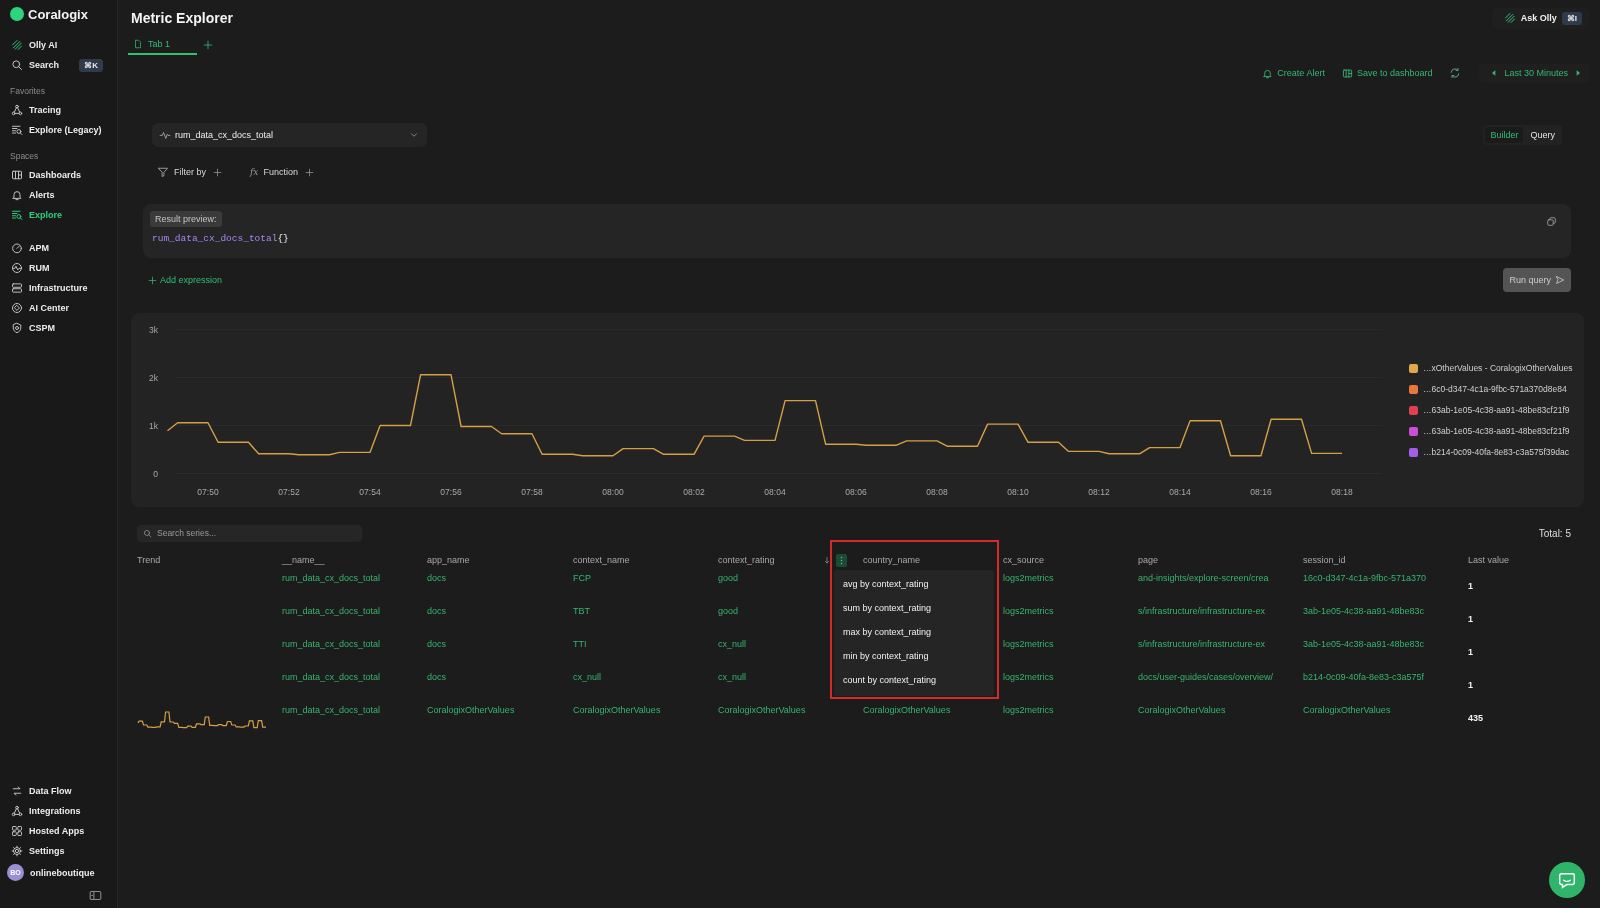 The width and height of the screenshot is (1600, 908). Describe the element at coordinates (27, 328) in the screenshot. I see `nav-item: CSPM` at that location.